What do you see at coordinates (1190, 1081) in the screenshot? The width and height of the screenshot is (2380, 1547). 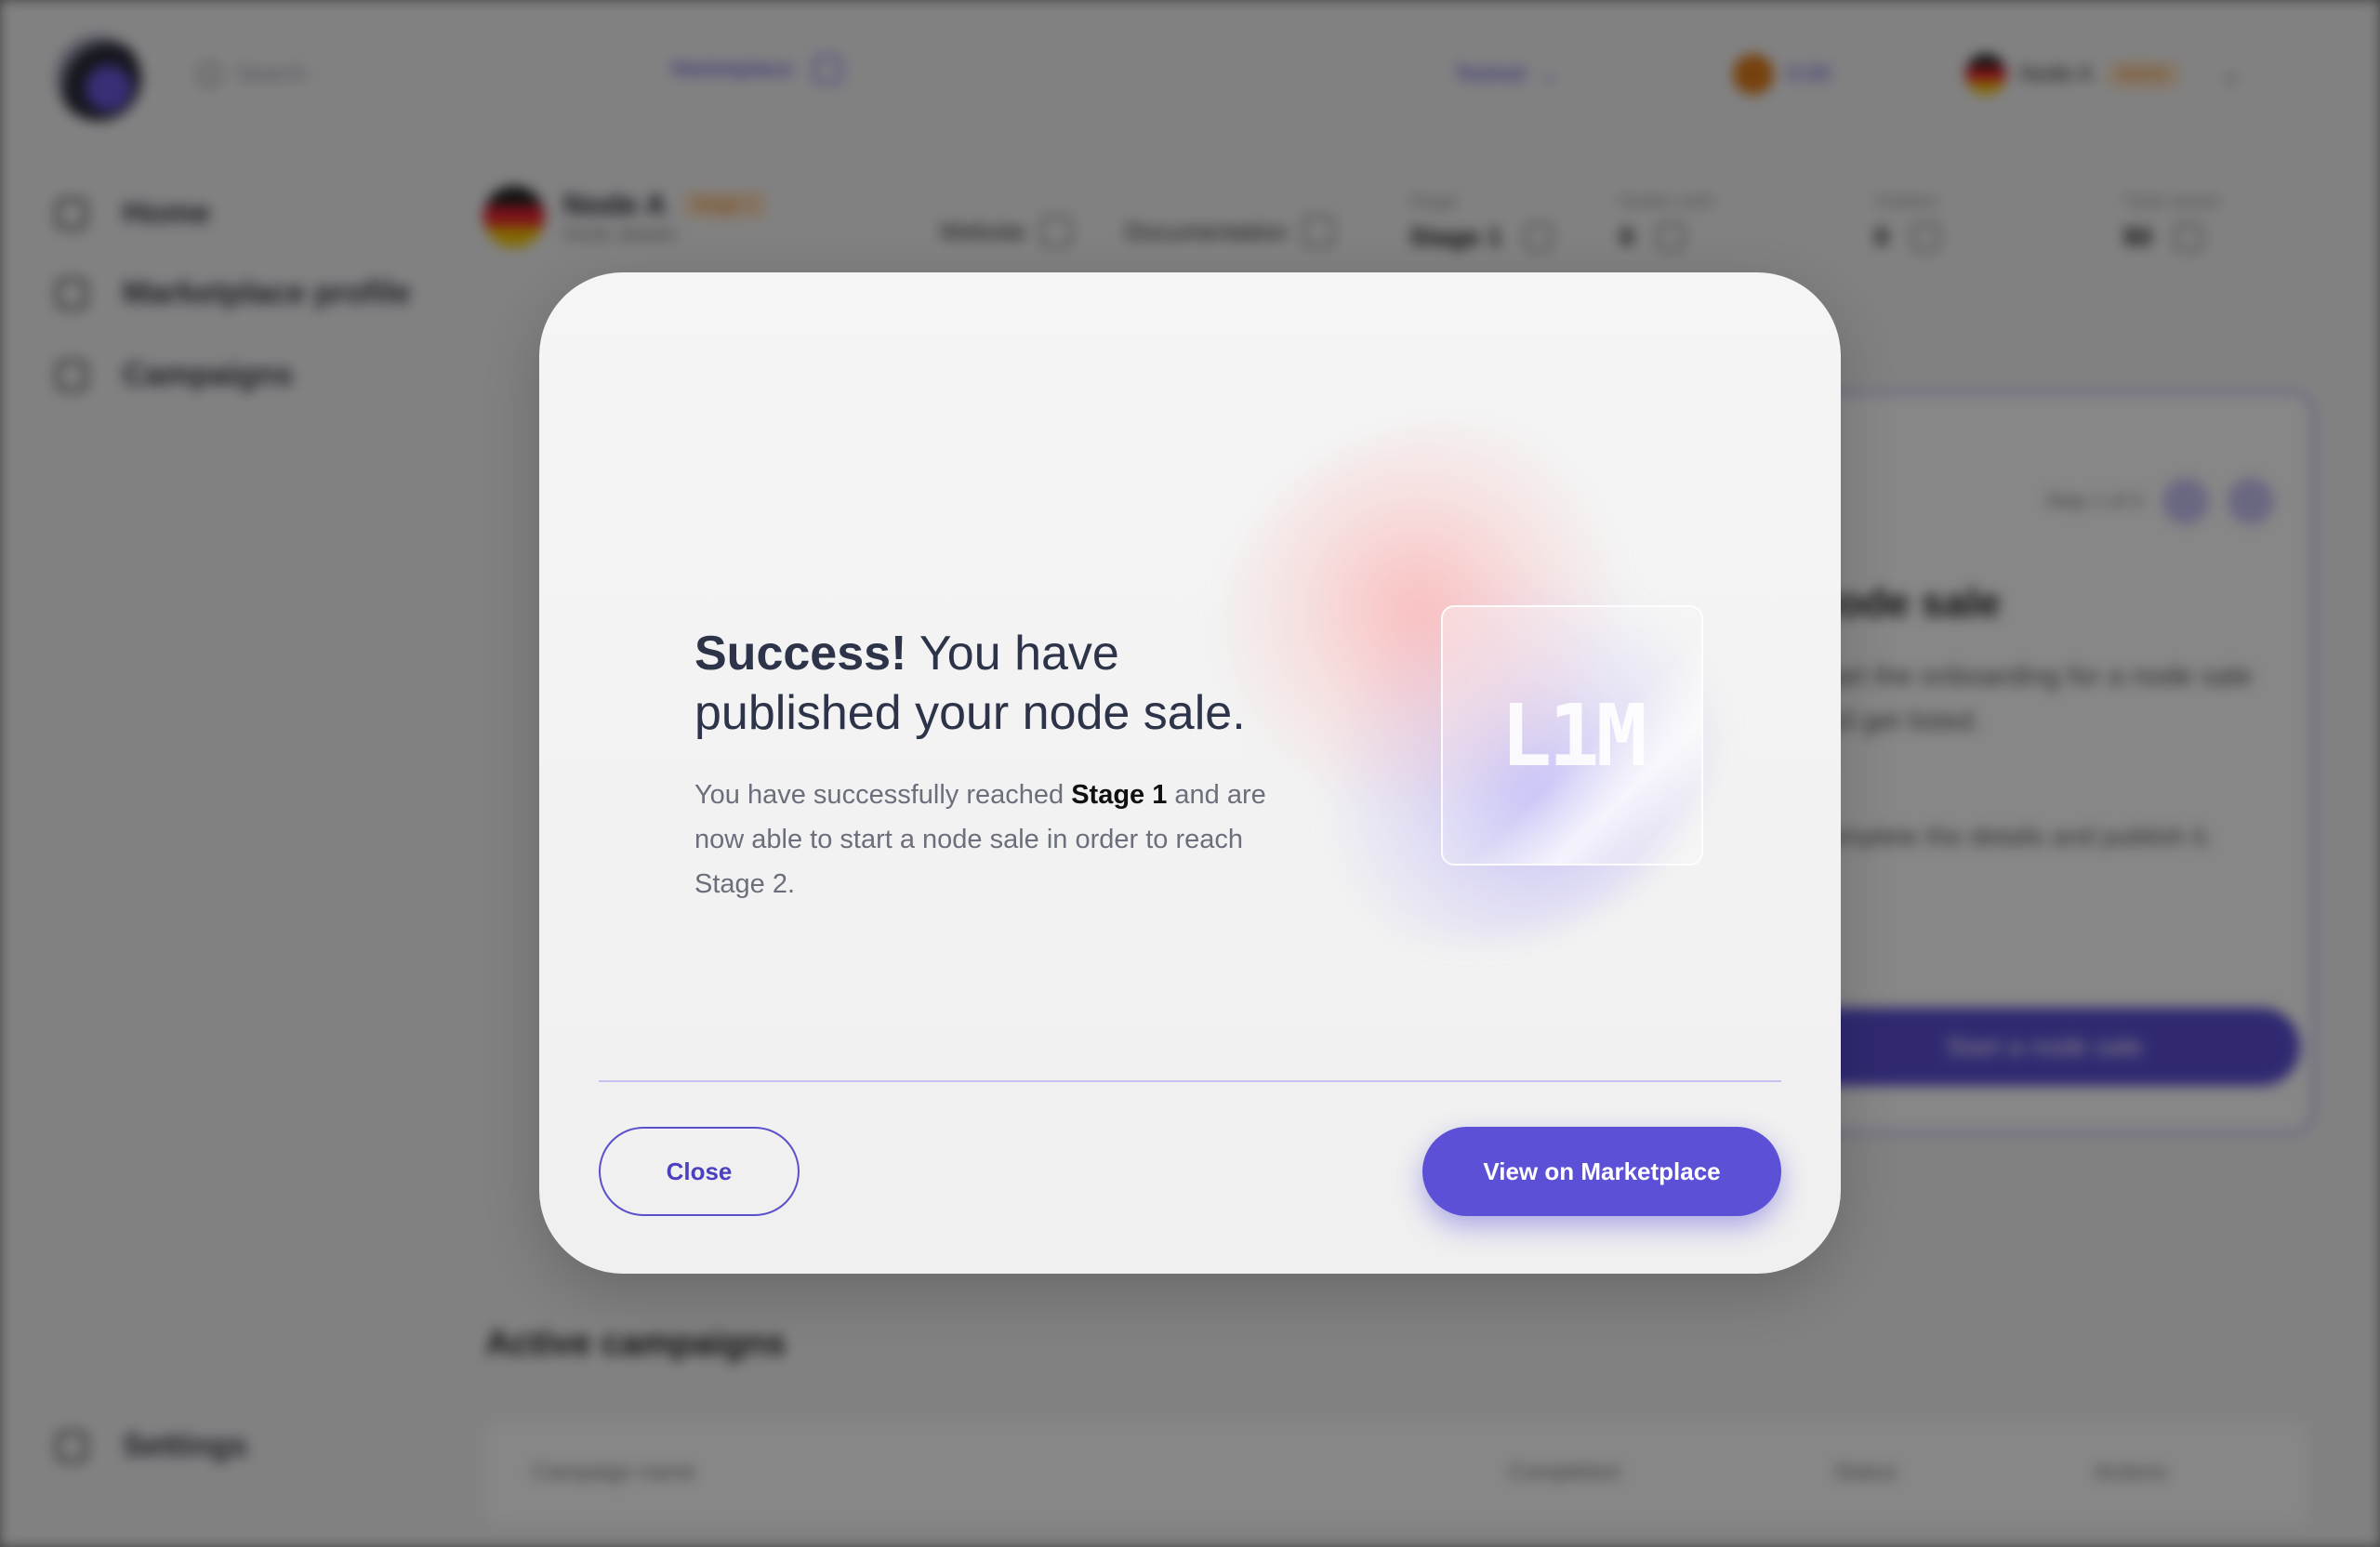 I see `modal-divider` at bounding box center [1190, 1081].